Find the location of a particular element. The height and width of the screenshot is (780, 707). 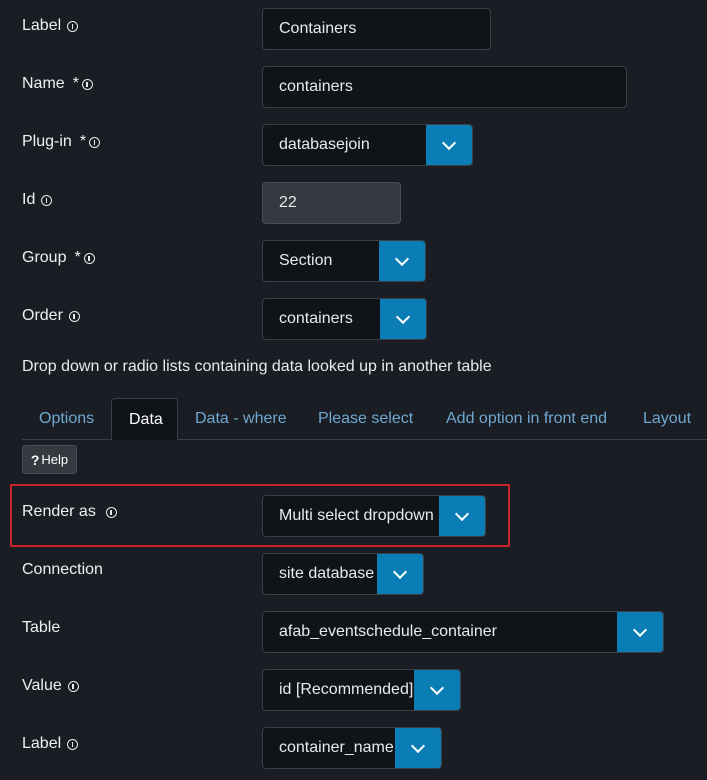

label-column-value: container_name is located at coordinates (336, 747).